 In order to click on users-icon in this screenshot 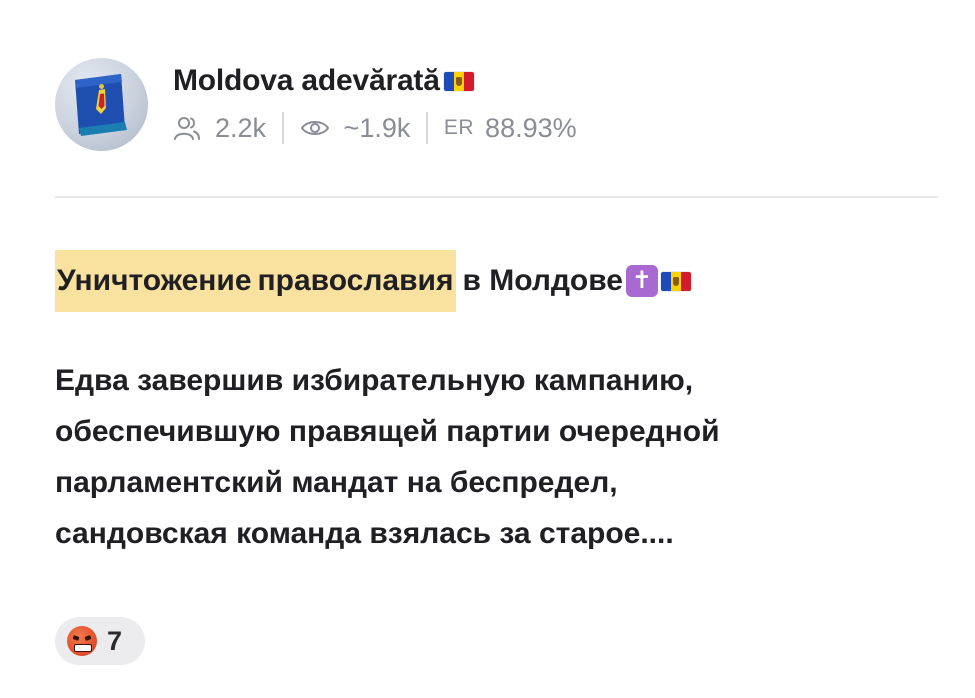, I will do `click(187, 128)`.